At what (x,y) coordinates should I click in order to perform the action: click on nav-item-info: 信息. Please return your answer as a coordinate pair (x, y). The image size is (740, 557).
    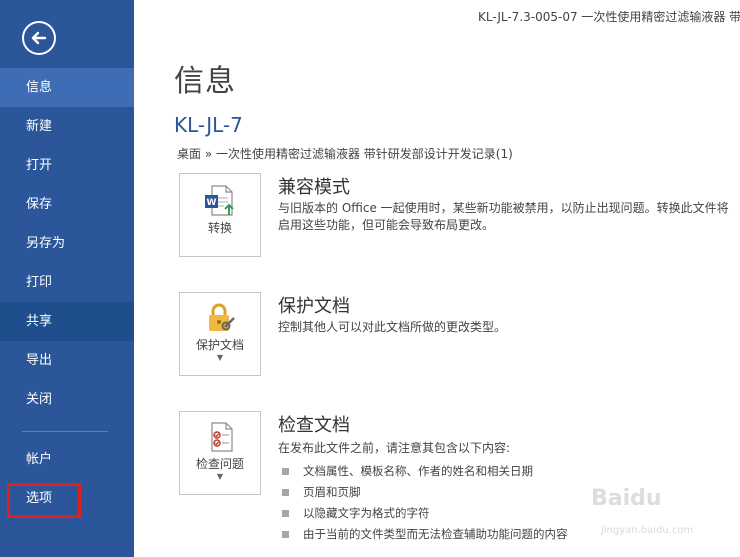
    Looking at the image, I should click on (67, 87).